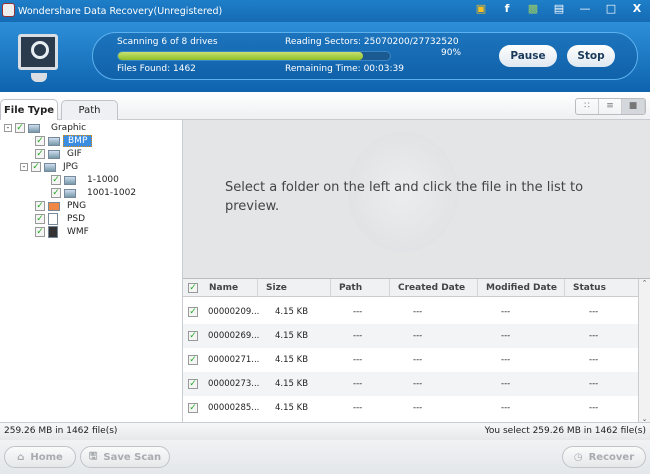 This screenshot has height=474, width=650. Describe the element at coordinates (591, 56) in the screenshot. I see `stop-button: Stop` at that location.